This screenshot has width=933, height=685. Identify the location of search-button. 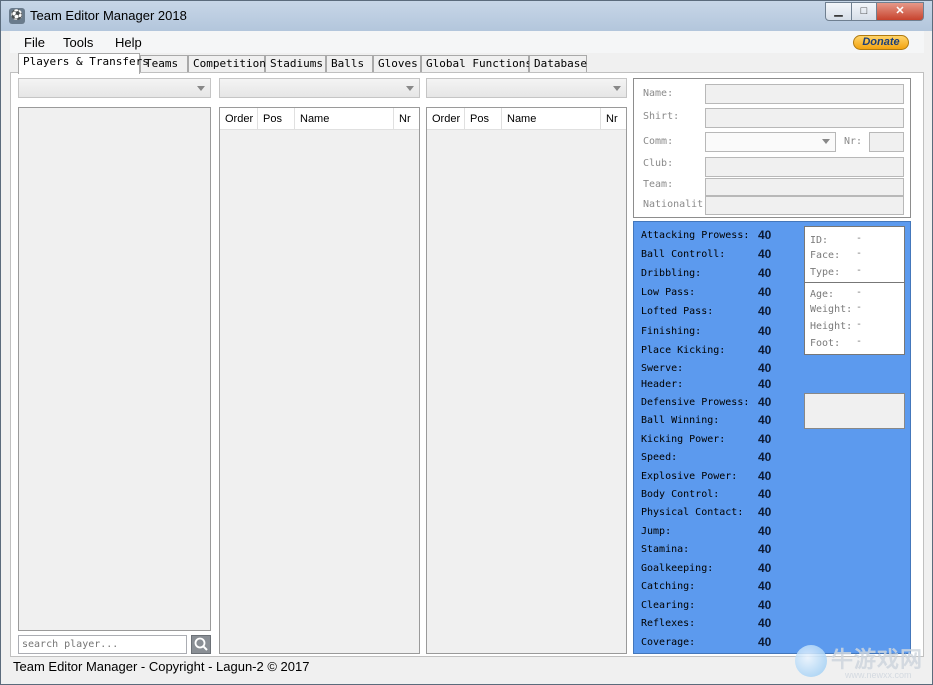
(201, 644).